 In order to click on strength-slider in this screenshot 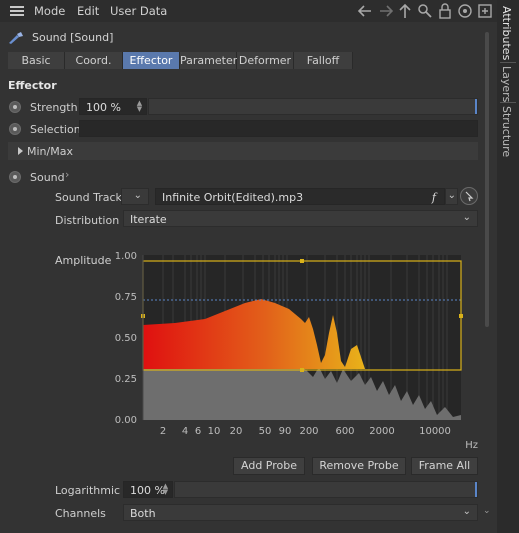, I will do `click(313, 106)`.